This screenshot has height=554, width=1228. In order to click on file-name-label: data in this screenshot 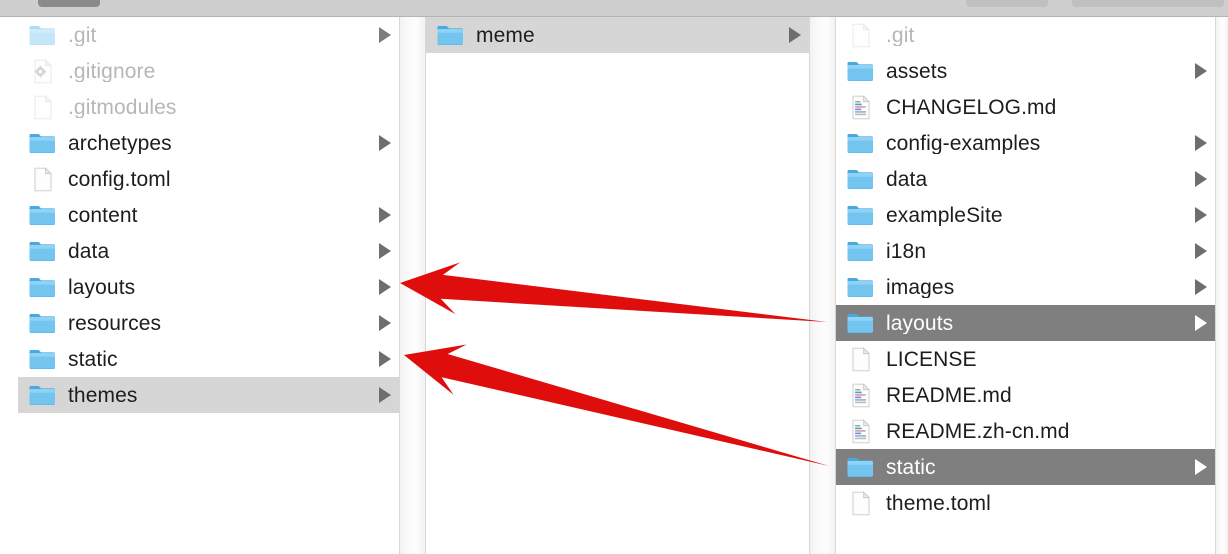, I will do `click(89, 251)`.